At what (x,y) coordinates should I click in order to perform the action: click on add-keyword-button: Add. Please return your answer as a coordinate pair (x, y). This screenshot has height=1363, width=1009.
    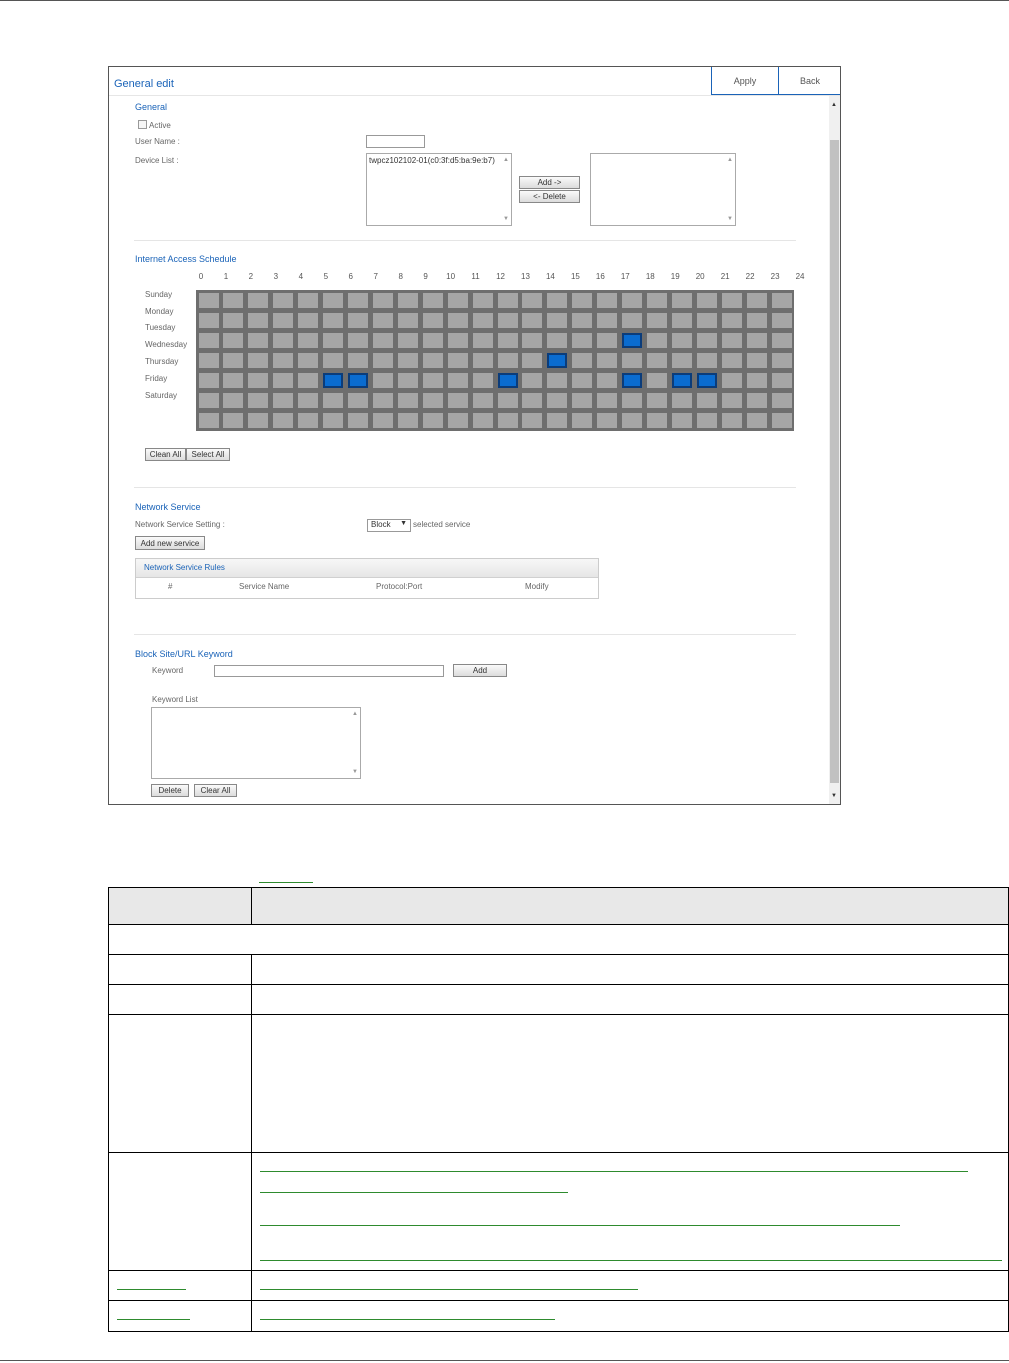
    Looking at the image, I should click on (480, 670).